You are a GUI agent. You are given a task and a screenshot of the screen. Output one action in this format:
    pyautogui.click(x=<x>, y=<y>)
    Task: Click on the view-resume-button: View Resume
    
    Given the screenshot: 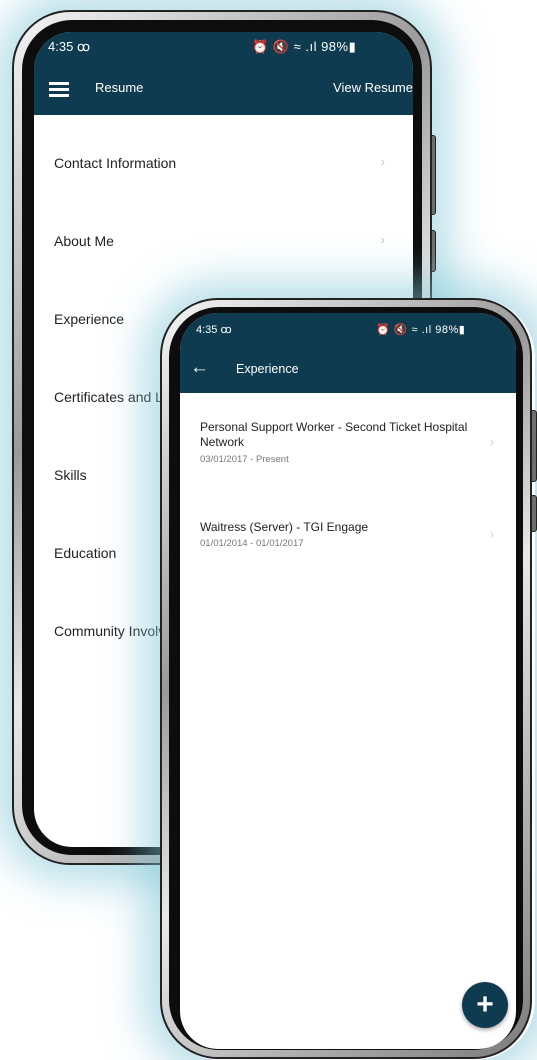 What is the action you would take?
    pyautogui.click(x=373, y=87)
    